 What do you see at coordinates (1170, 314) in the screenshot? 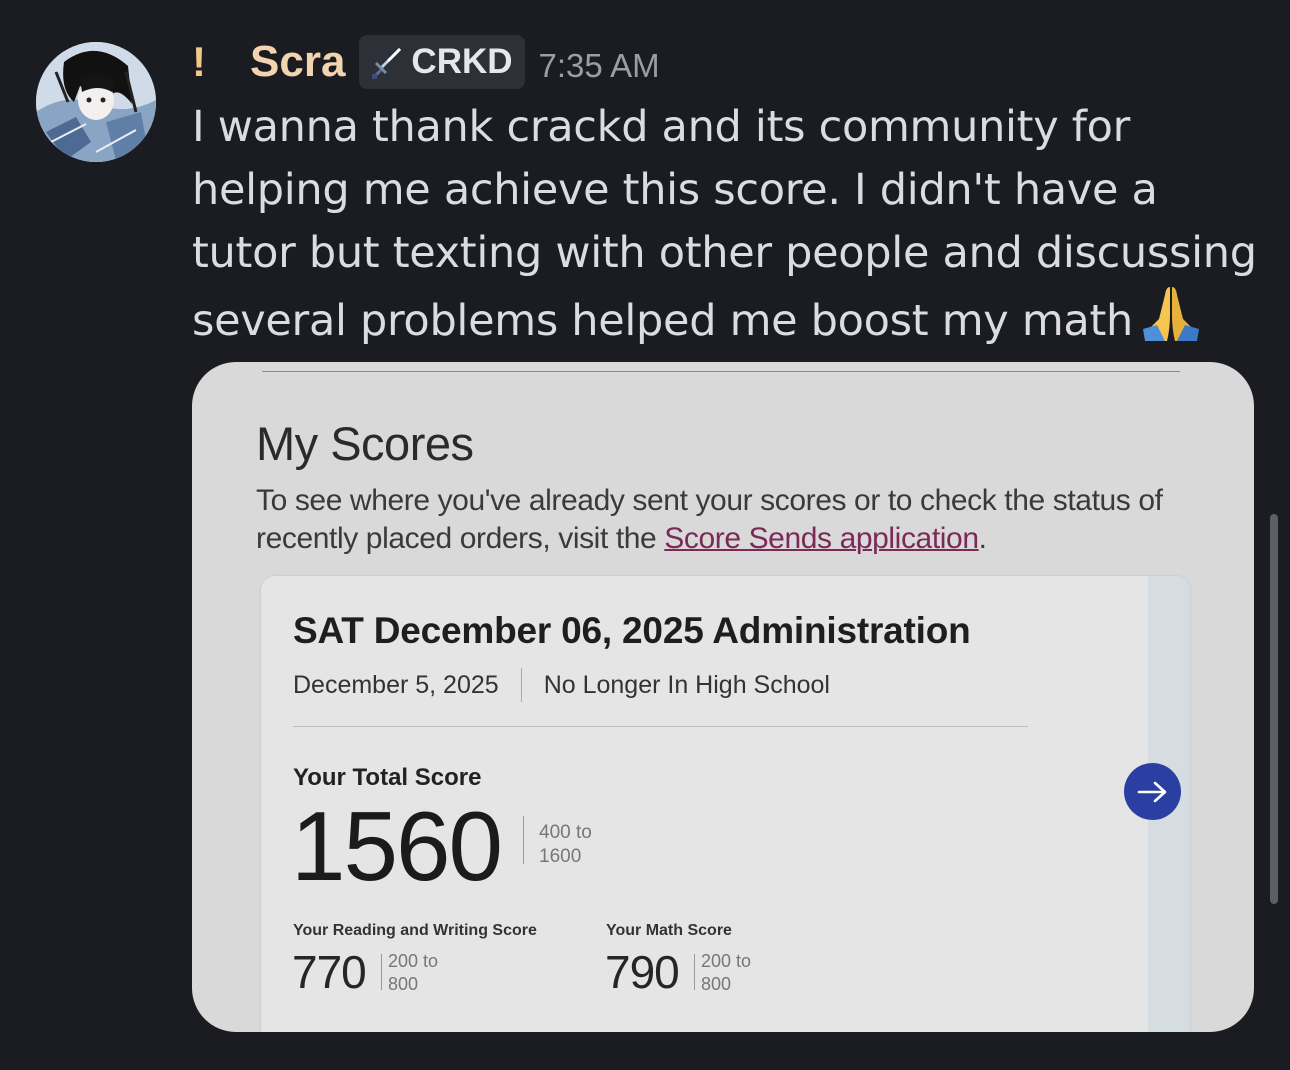
I see `folded-hands-emoji` at bounding box center [1170, 314].